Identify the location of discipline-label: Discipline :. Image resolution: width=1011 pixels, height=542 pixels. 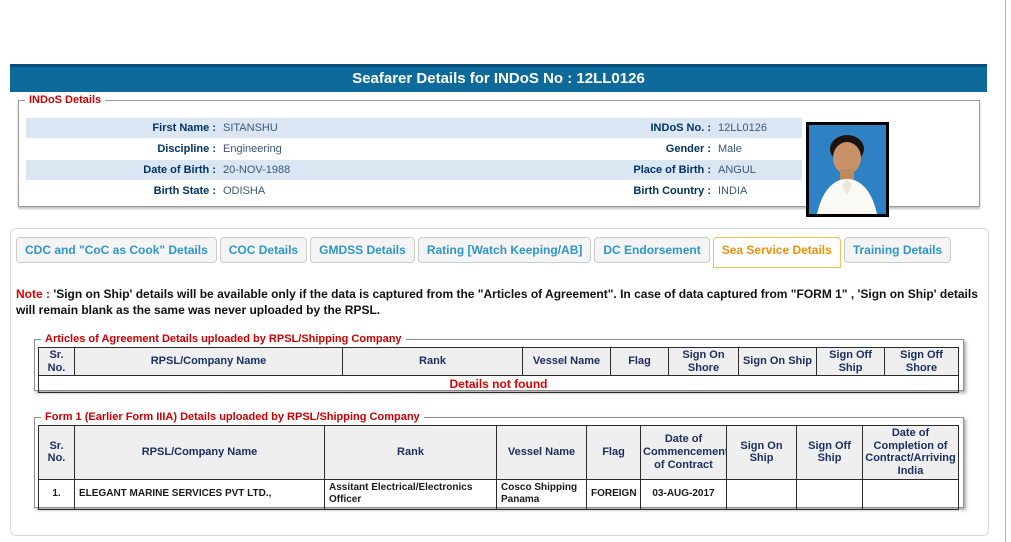
(186, 149).